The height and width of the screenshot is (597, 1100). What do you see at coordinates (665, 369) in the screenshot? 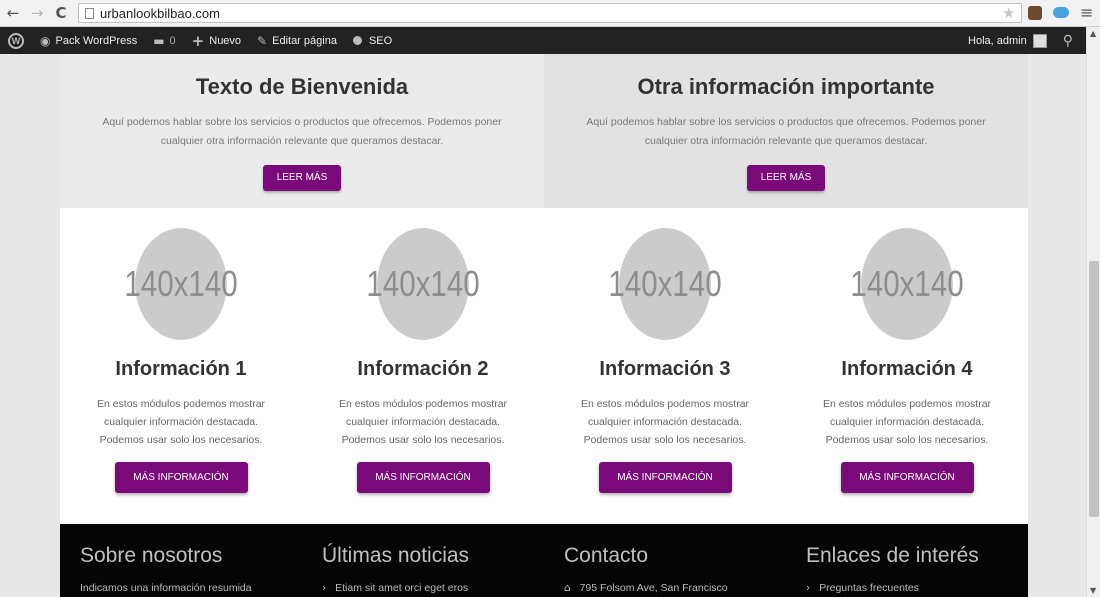
I see `feature-title: Información 3` at bounding box center [665, 369].